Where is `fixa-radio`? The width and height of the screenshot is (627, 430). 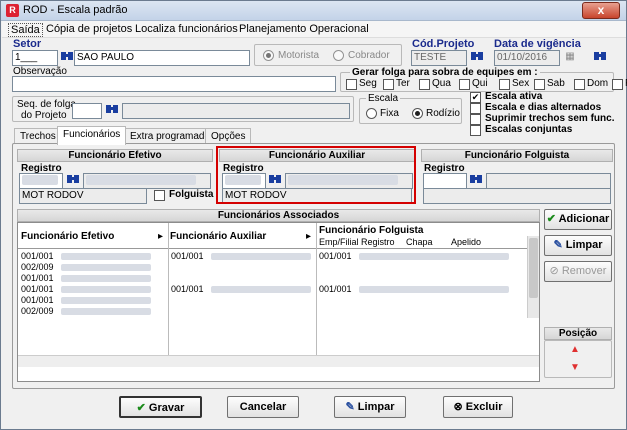
fixa-radio is located at coordinates (371, 113).